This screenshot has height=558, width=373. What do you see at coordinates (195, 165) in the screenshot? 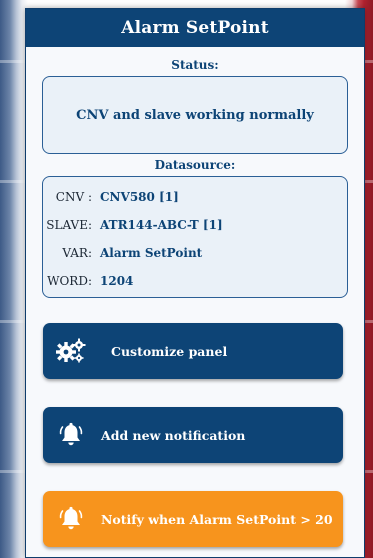
I see `datasource-label: Datasource:` at bounding box center [195, 165].